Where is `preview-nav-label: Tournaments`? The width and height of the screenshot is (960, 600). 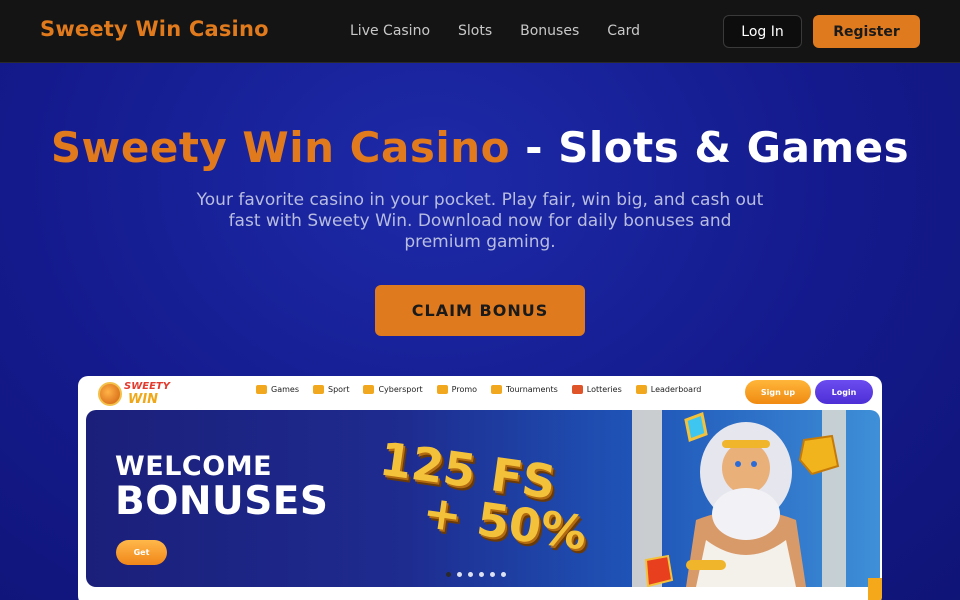
preview-nav-label: Tournaments is located at coordinates (532, 389).